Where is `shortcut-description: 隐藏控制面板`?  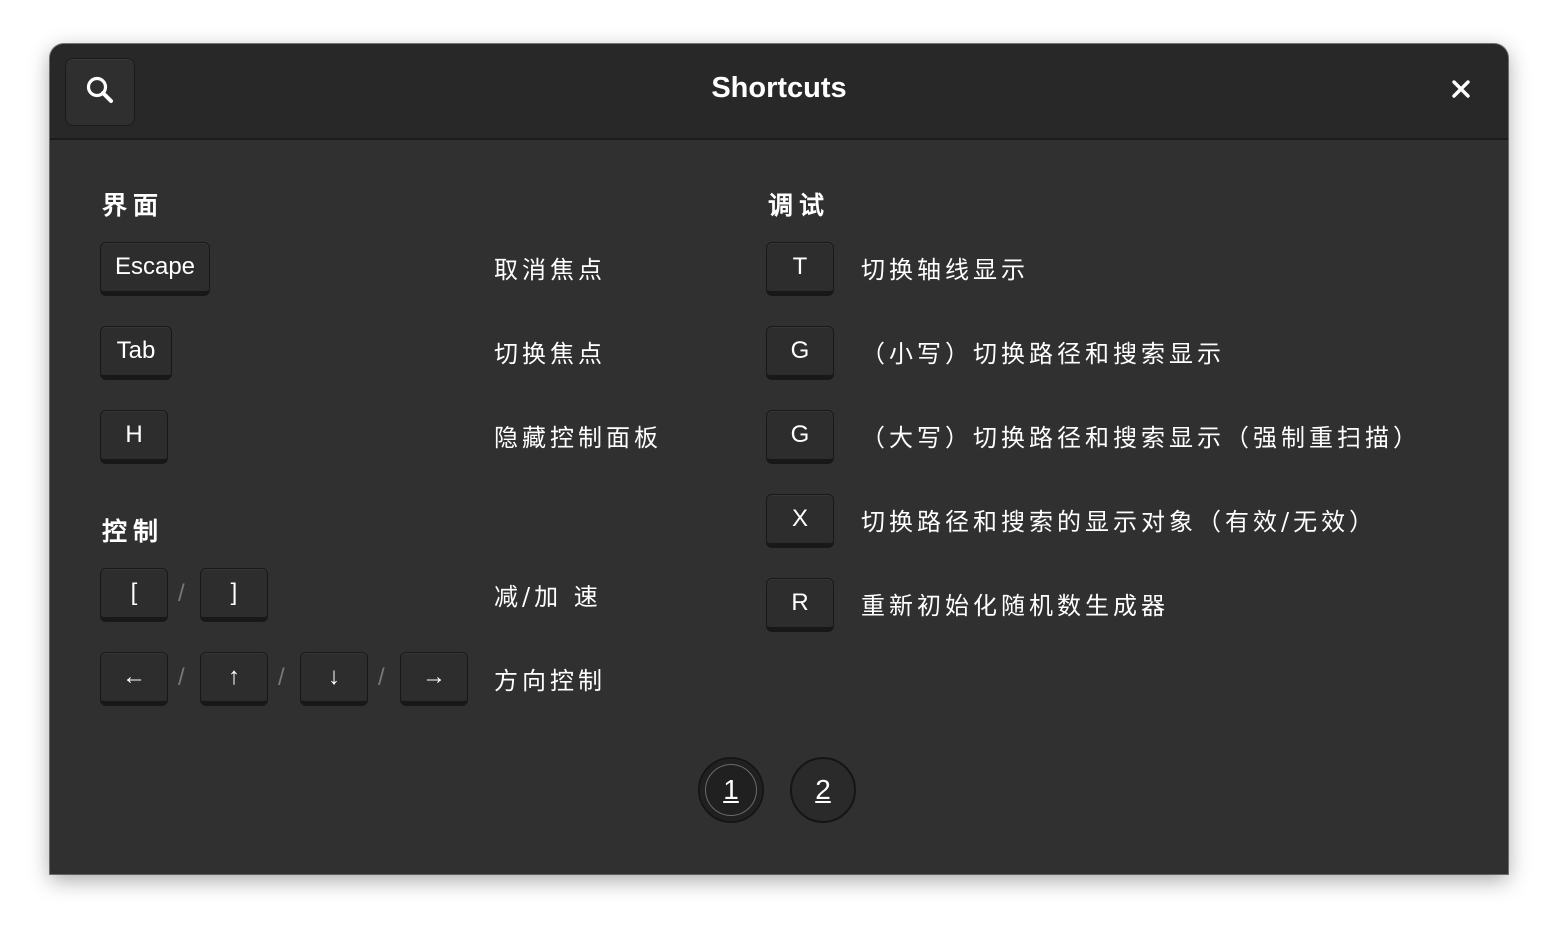
shortcut-description: 隐藏控制面板 is located at coordinates (578, 438).